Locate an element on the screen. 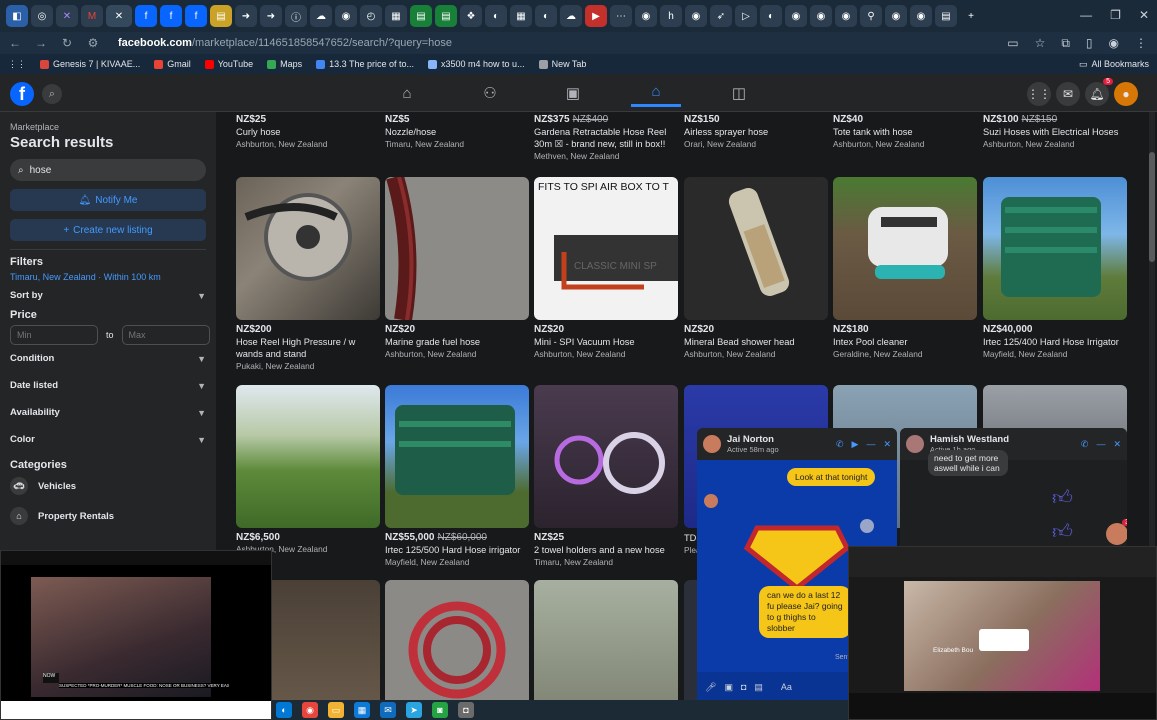  listing-card: NZ$6,500 Ashburton, New Zealand is located at coordinates (308, 469).